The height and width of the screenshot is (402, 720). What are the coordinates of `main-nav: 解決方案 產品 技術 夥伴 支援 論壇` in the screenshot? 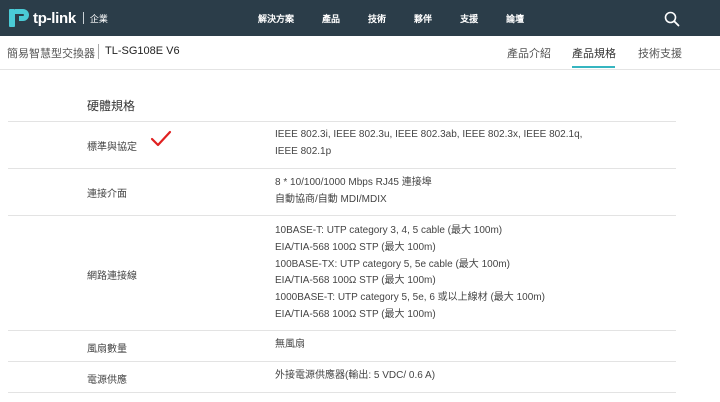 It's located at (391, 18).